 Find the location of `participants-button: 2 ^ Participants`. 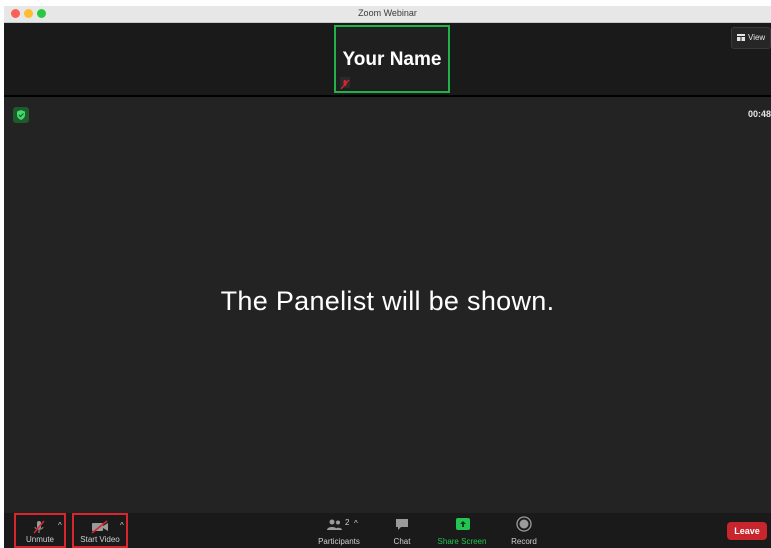

participants-button: 2 ^ Participants is located at coordinates (339, 530).